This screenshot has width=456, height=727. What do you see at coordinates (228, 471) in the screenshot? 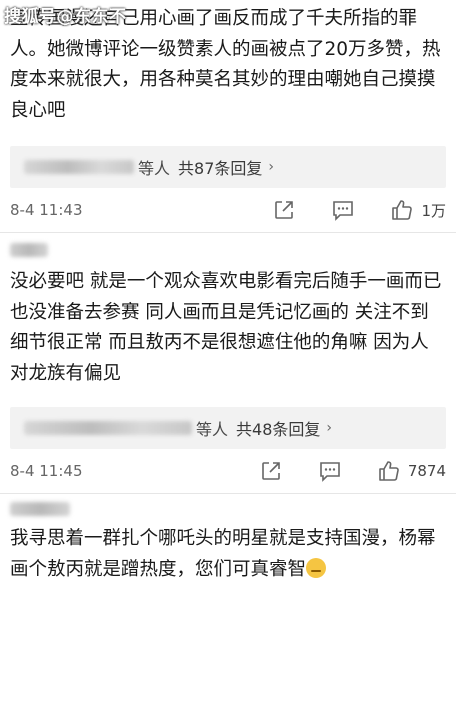
I see `comment-meta: 8-4 11:45 7874` at bounding box center [228, 471].